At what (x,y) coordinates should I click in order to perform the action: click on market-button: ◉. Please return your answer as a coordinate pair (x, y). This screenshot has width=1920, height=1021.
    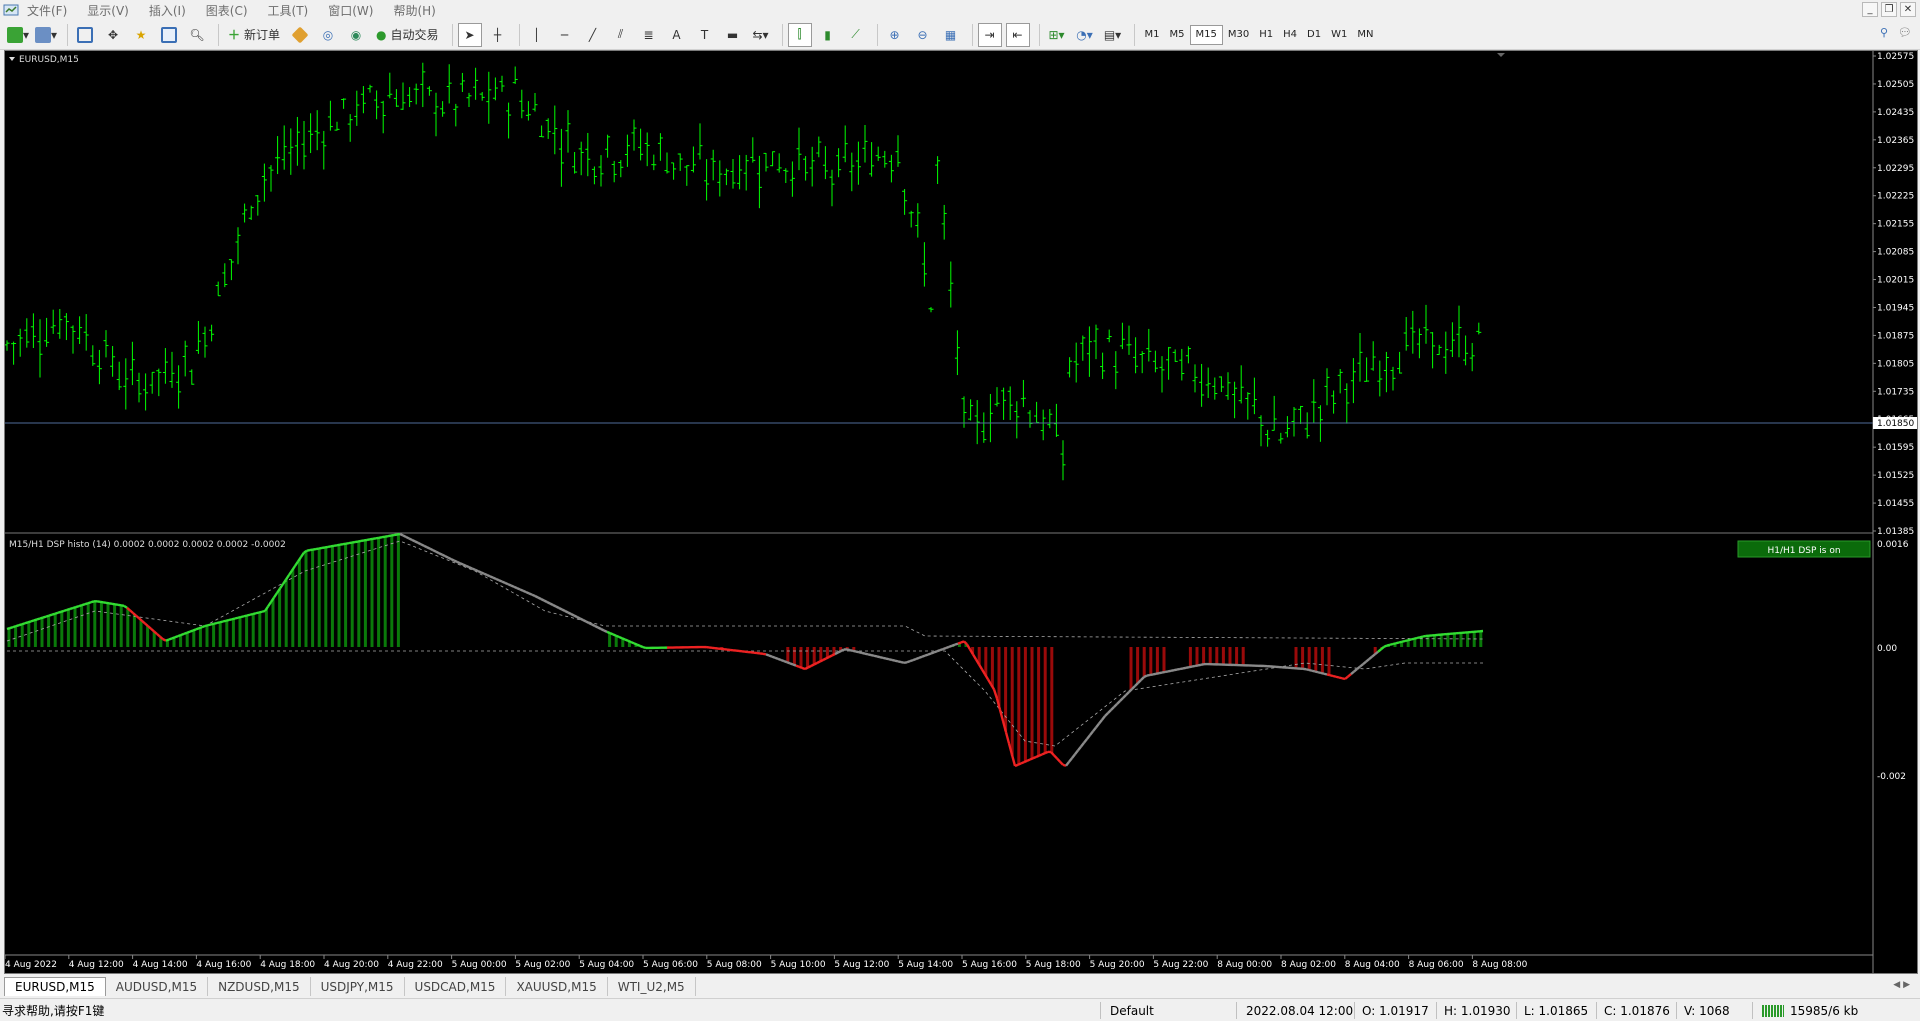
    Looking at the image, I should click on (356, 35).